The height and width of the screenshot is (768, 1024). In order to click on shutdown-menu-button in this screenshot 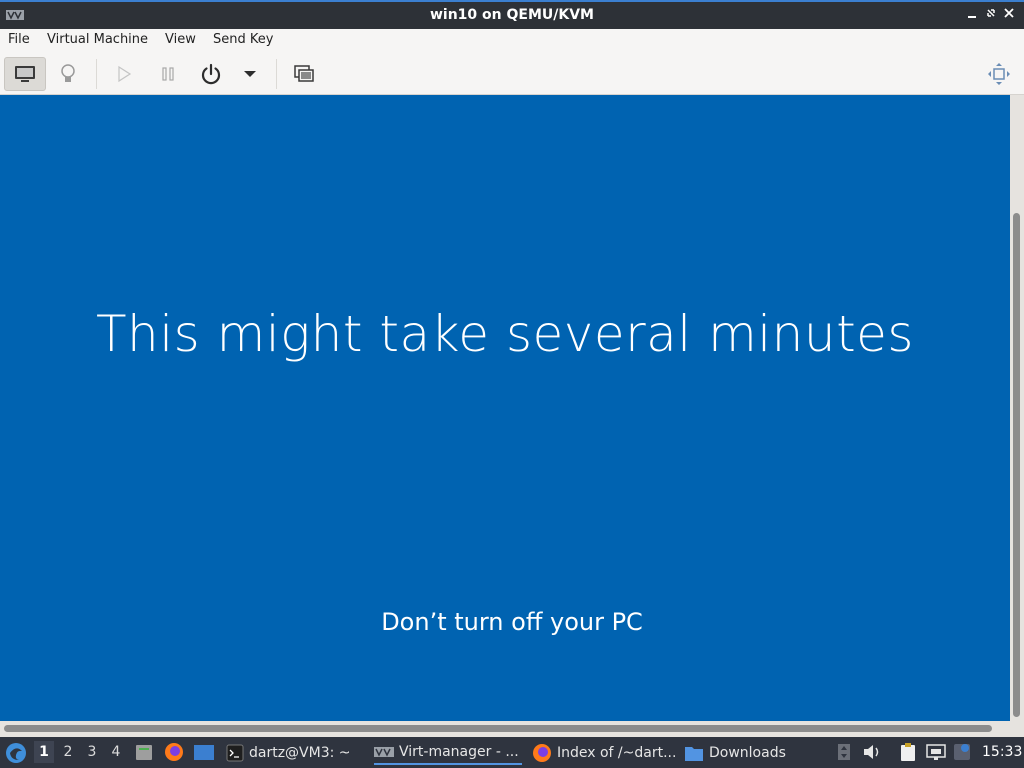, I will do `click(250, 74)`.